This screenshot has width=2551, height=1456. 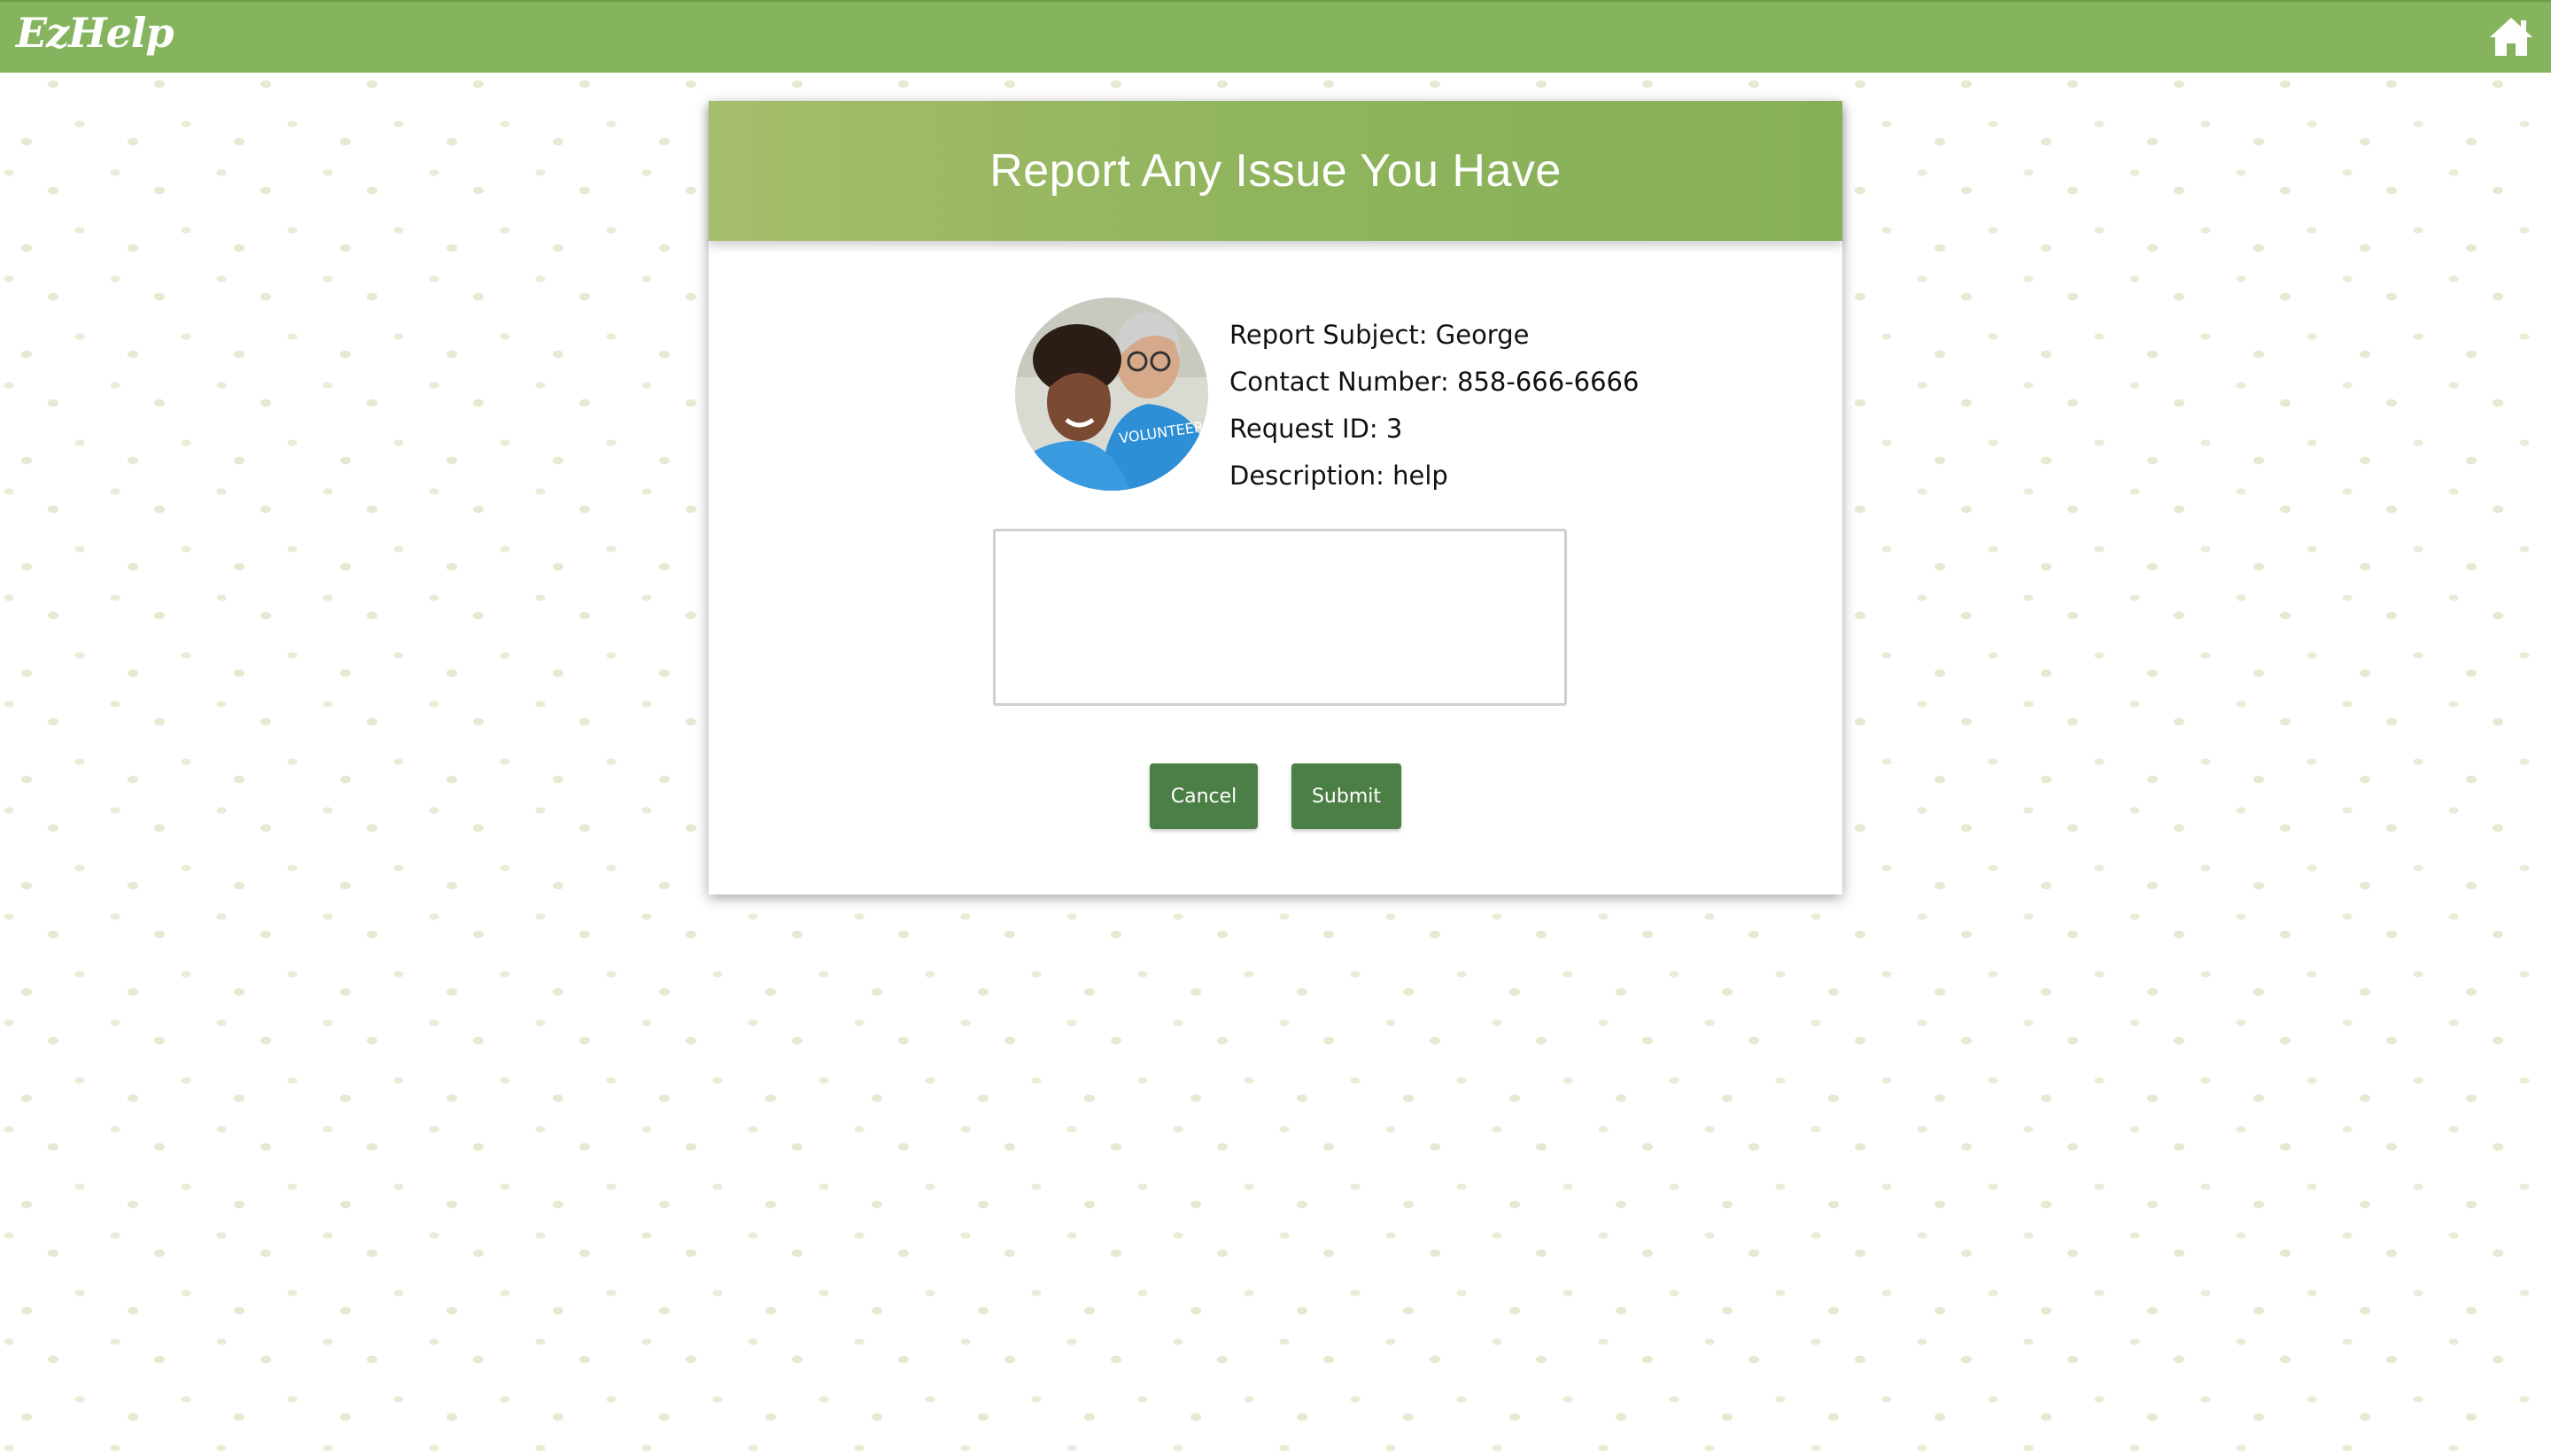 What do you see at coordinates (1379, 335) in the screenshot?
I see `report-subject: Report Subject: George` at bounding box center [1379, 335].